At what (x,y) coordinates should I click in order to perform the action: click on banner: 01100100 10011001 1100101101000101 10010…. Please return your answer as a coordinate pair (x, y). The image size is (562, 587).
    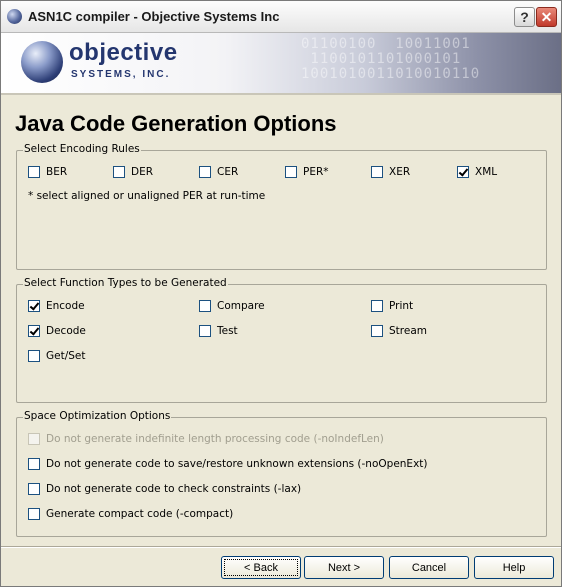
    Looking at the image, I should click on (281, 64).